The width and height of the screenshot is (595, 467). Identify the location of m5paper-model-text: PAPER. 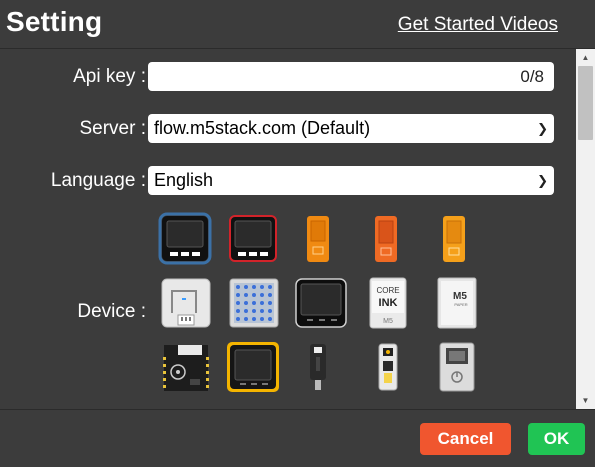
(460, 304).